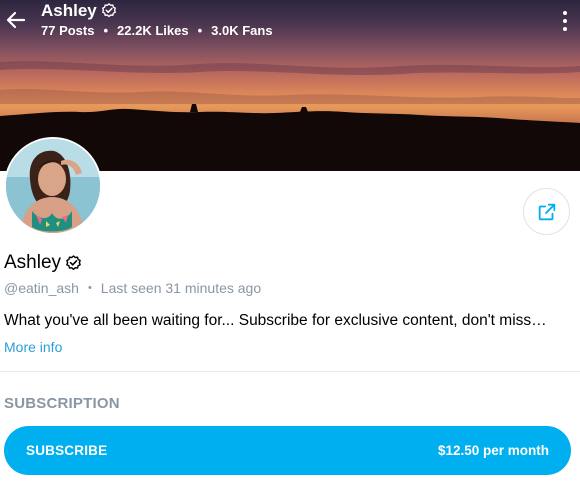 The image size is (580, 483). I want to click on section-divider, so click(290, 371).